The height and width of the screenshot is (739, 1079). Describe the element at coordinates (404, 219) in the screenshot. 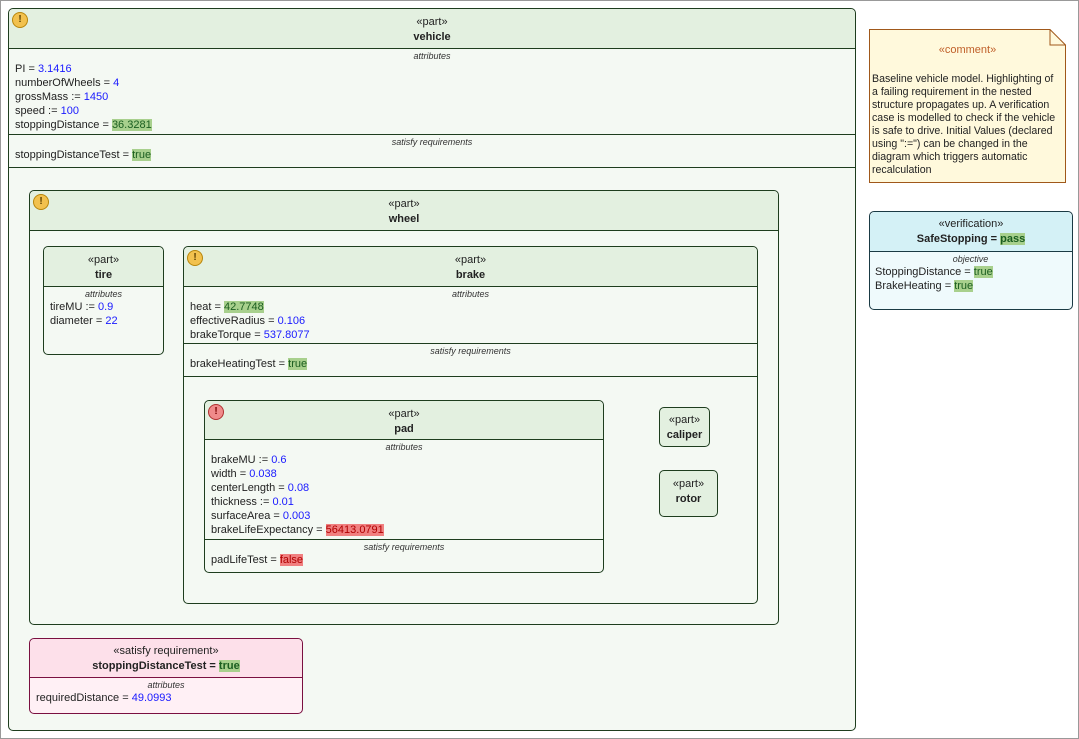

I see `part-name: wheel` at that location.